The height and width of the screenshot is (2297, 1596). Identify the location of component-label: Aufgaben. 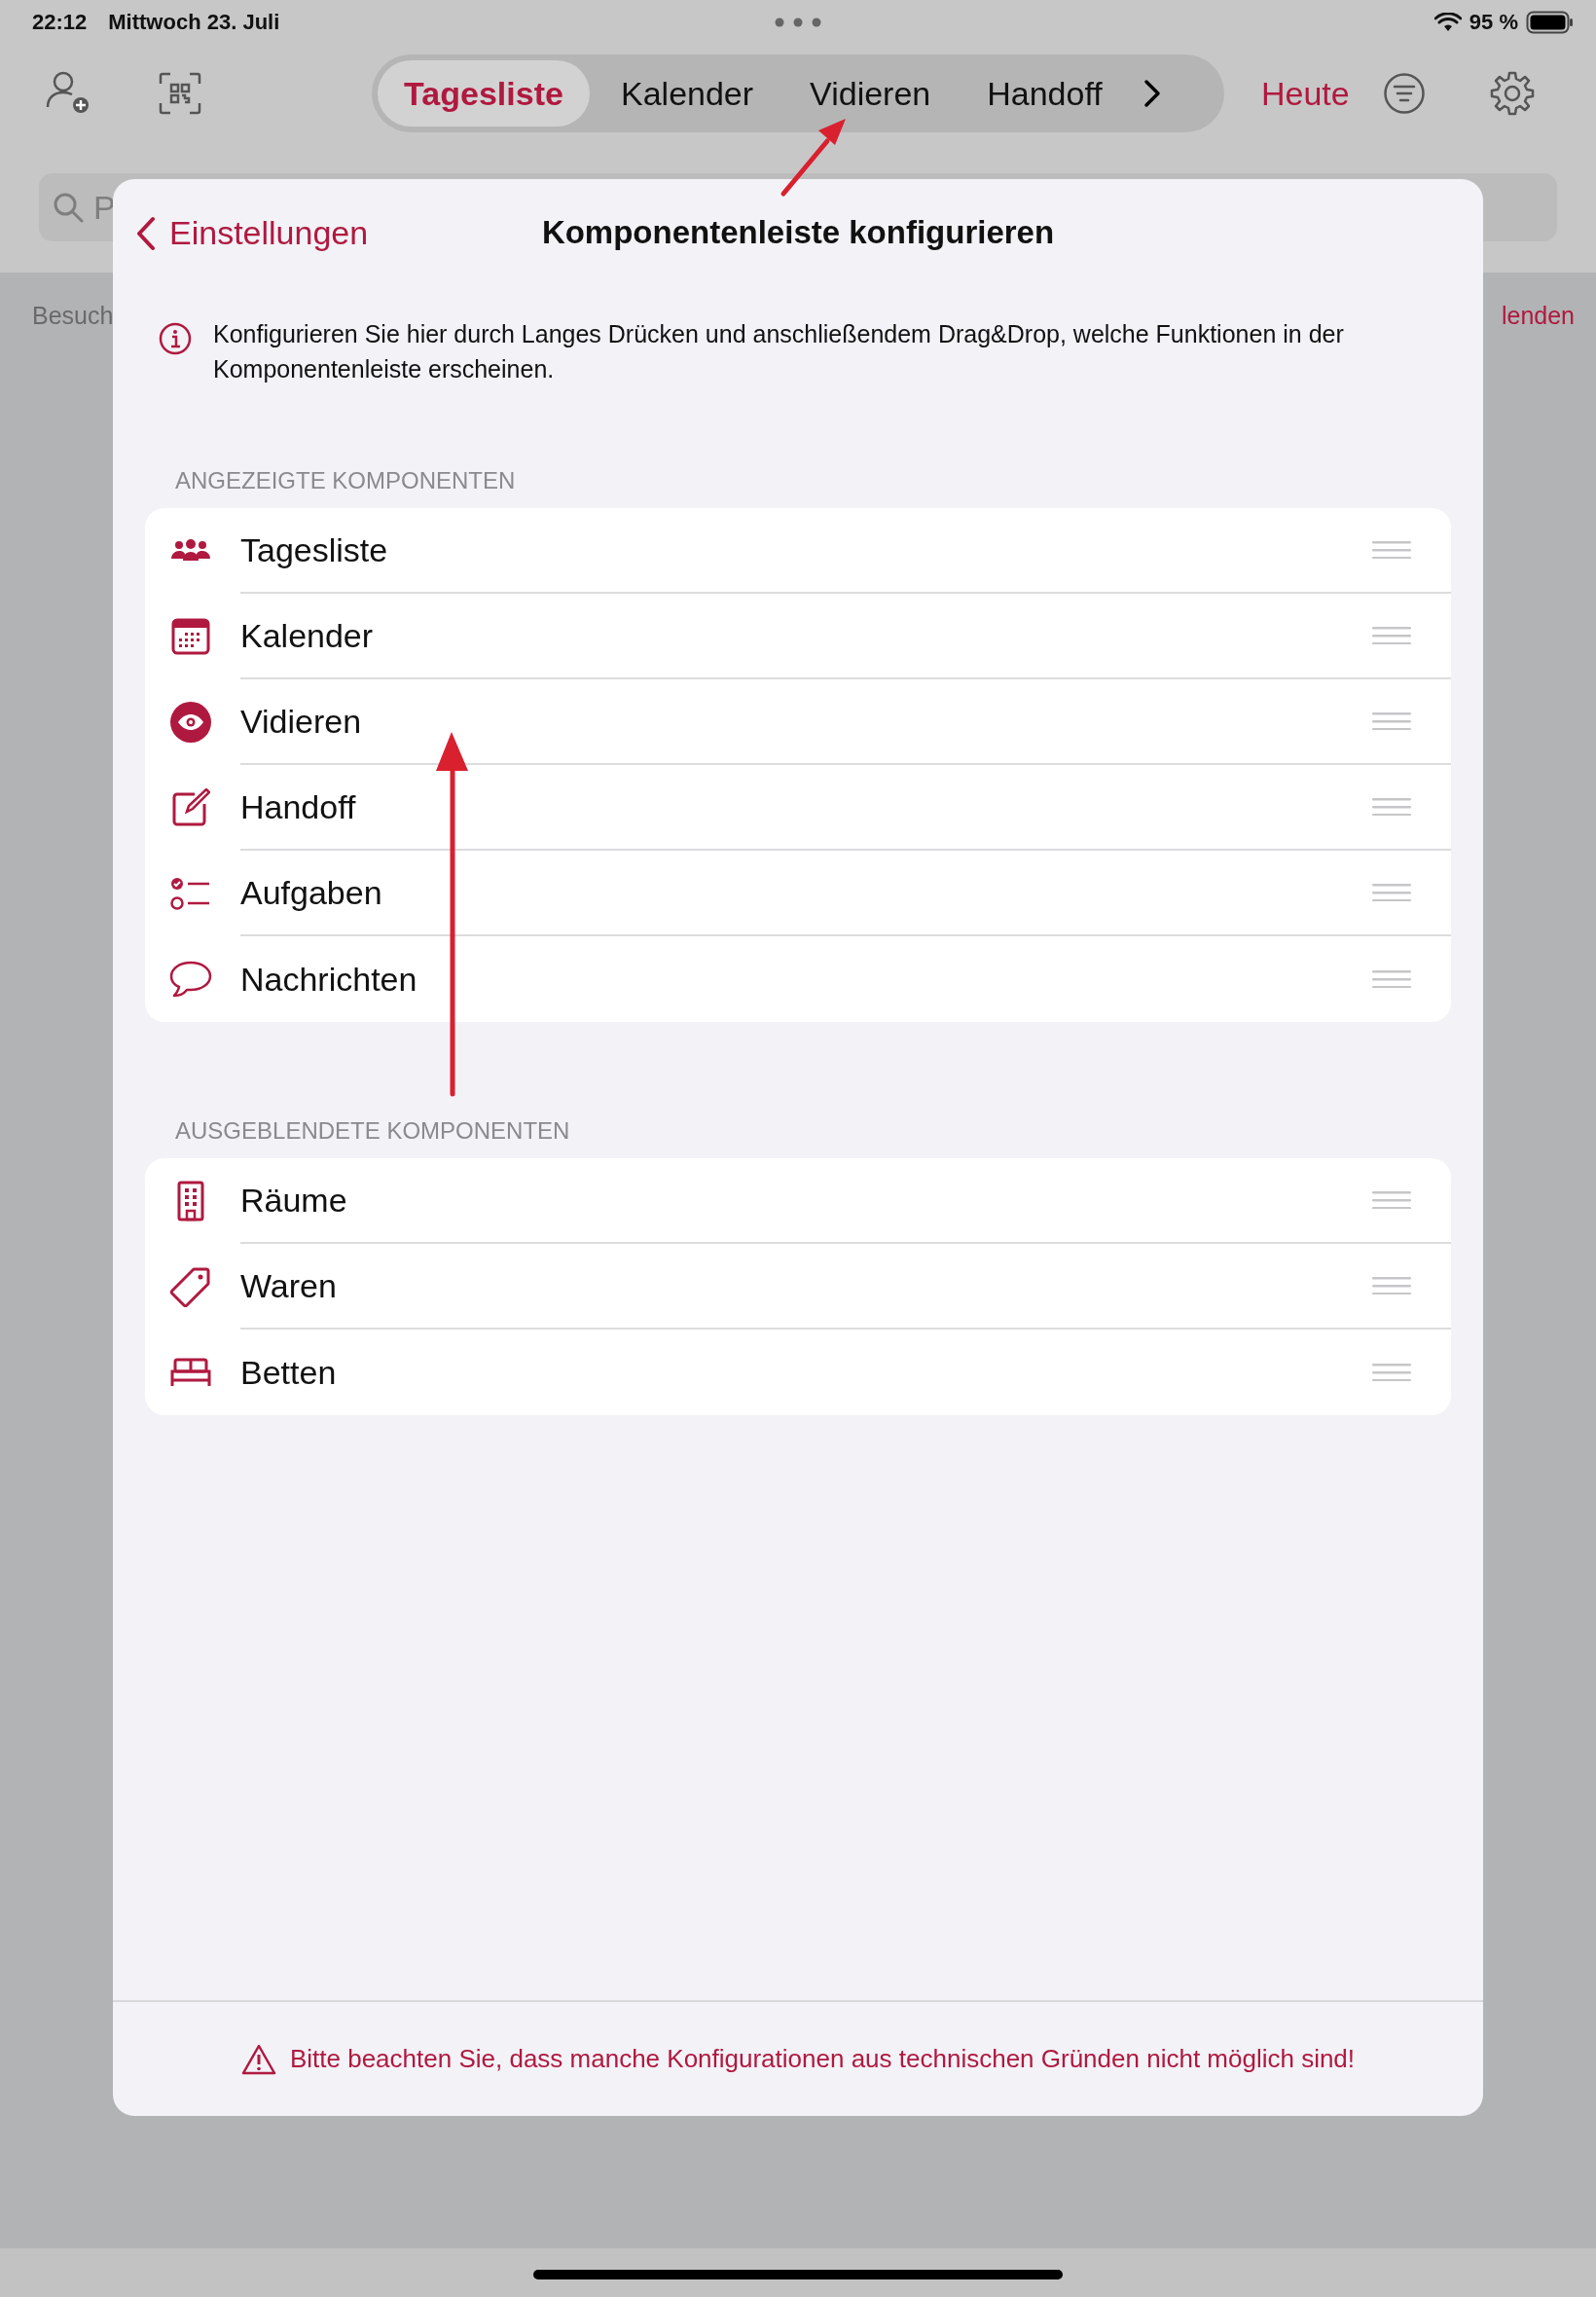
(311, 892).